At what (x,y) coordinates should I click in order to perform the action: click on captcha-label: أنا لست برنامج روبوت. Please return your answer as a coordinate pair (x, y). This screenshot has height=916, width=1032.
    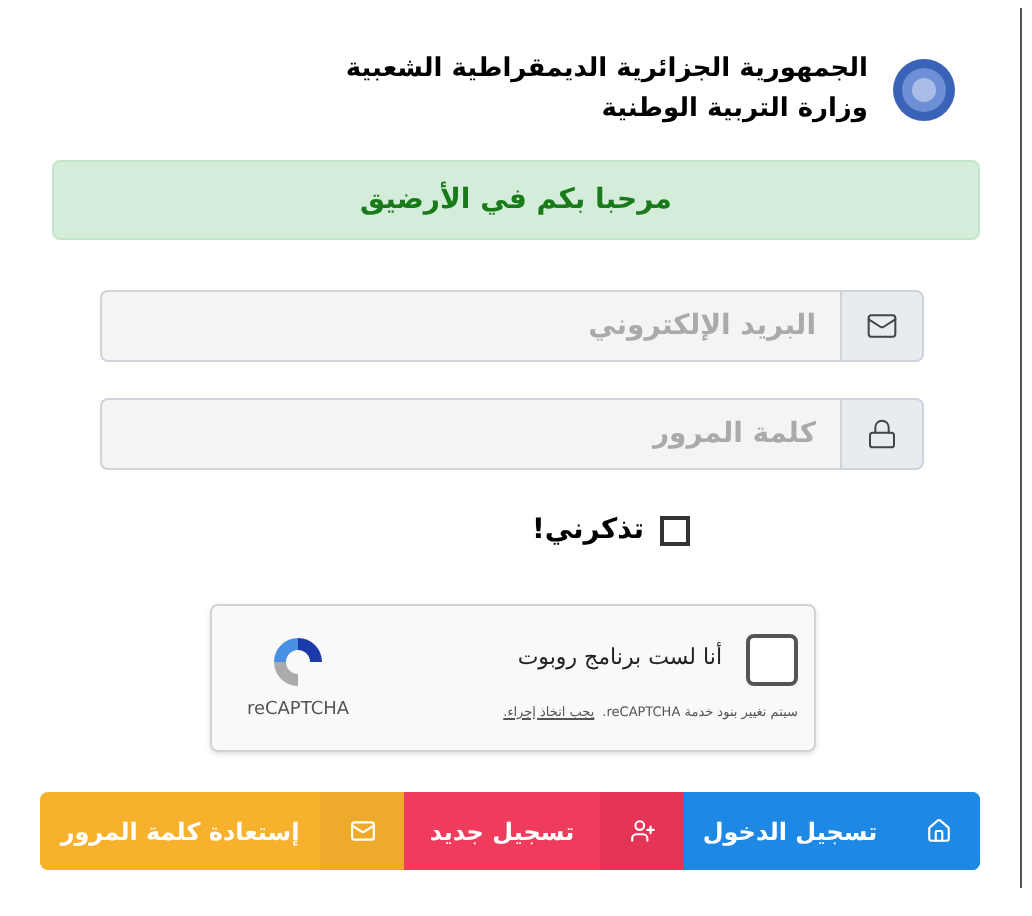
    Looking at the image, I should click on (619, 658).